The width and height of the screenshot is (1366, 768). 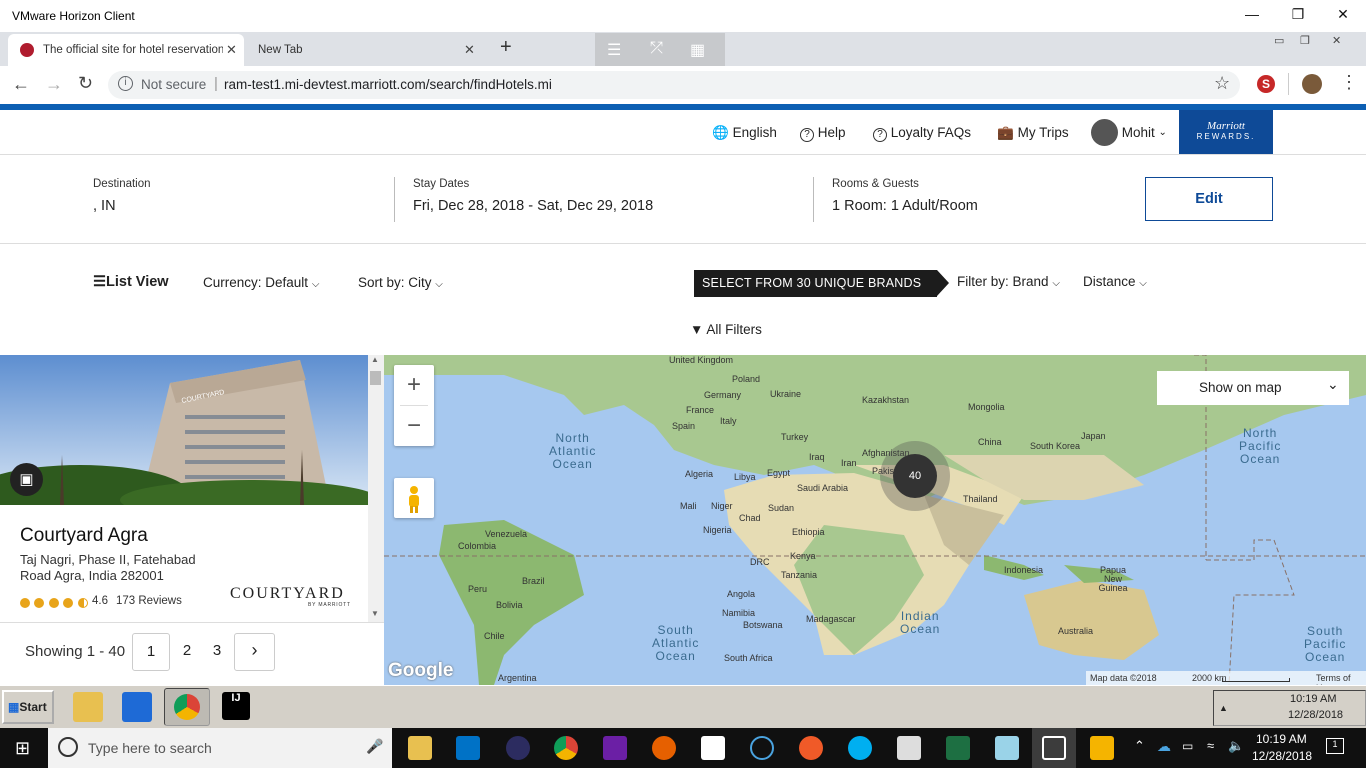 I want to click on photos-icon, so click(x=909, y=748).